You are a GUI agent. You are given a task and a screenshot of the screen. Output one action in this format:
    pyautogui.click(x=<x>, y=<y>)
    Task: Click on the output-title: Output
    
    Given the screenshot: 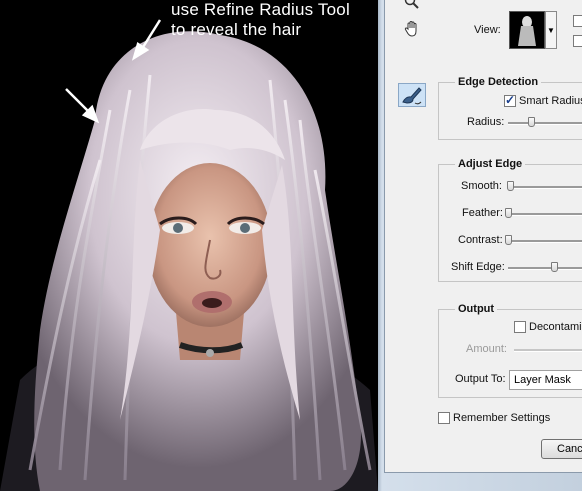 What is the action you would take?
    pyautogui.click(x=476, y=309)
    